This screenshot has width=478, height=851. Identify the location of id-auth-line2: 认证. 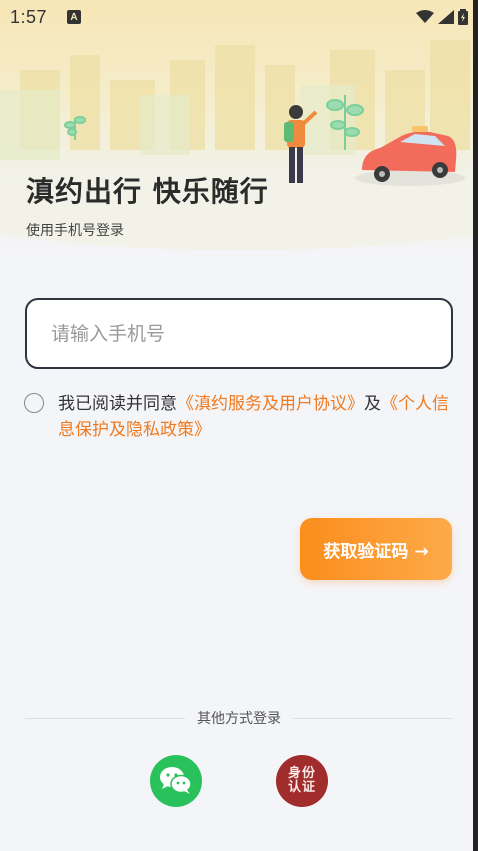
(301, 787).